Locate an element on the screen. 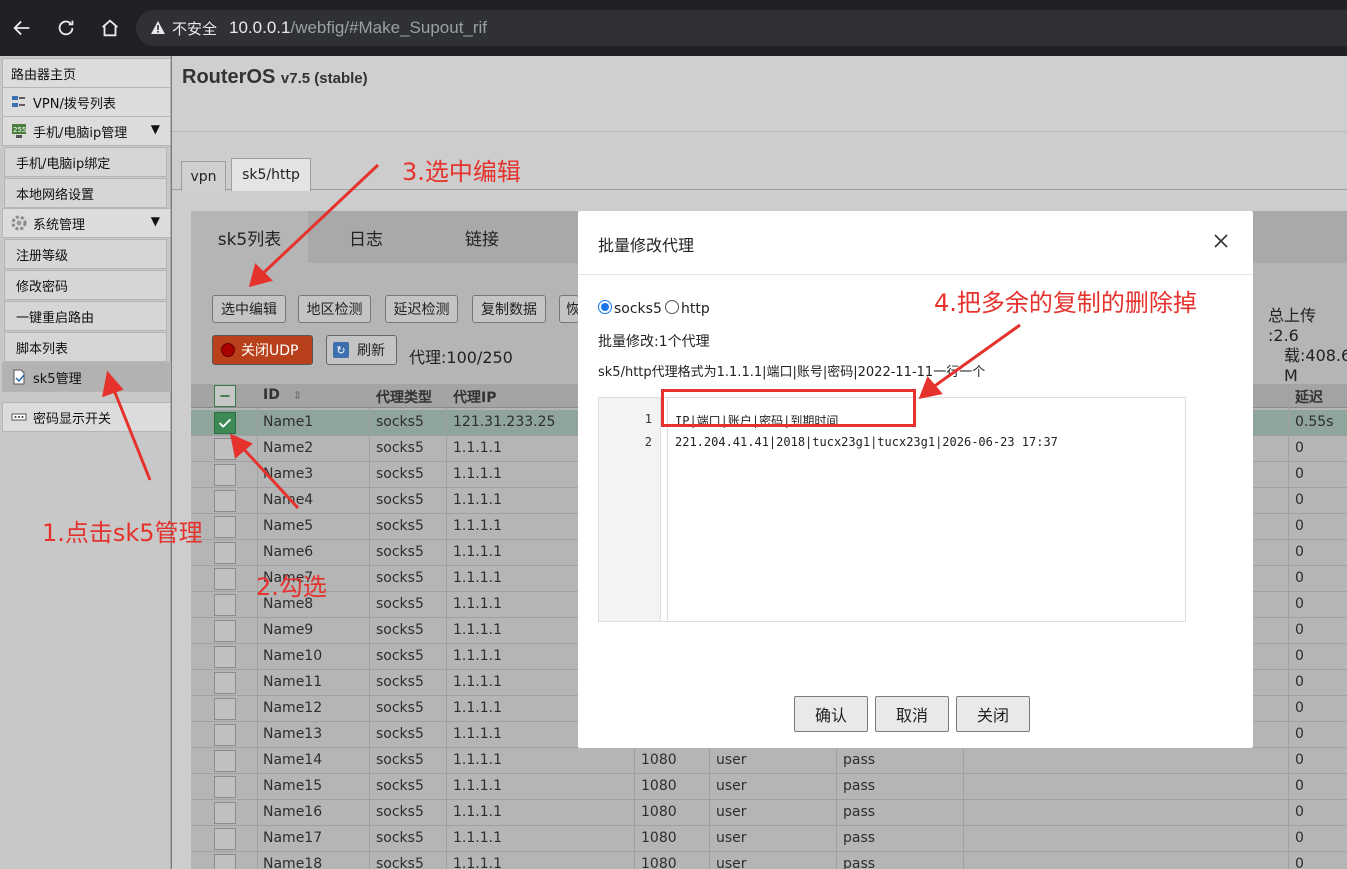  sort-icon: ⇕ is located at coordinates (297, 395).